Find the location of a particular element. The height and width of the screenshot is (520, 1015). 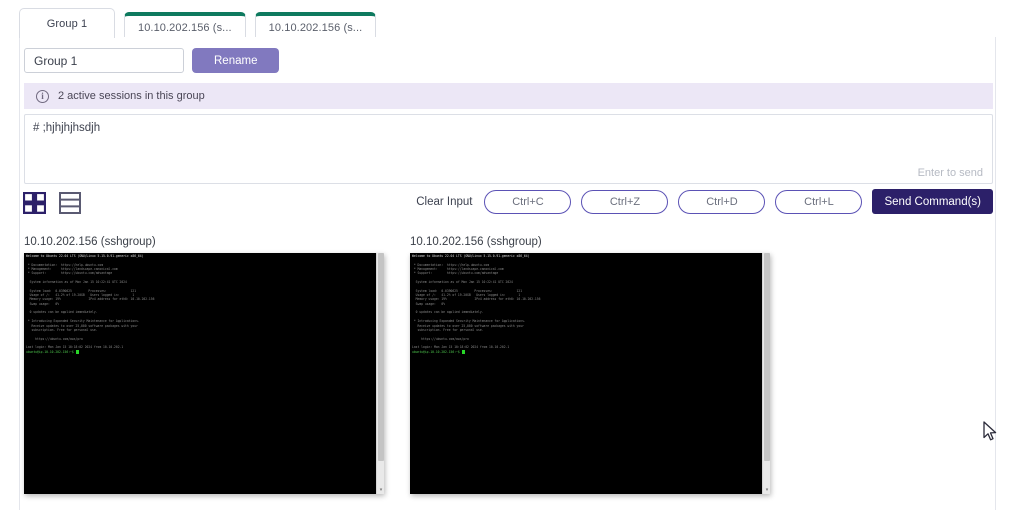

ctrl-d-button: Ctrl+D is located at coordinates (722, 201).